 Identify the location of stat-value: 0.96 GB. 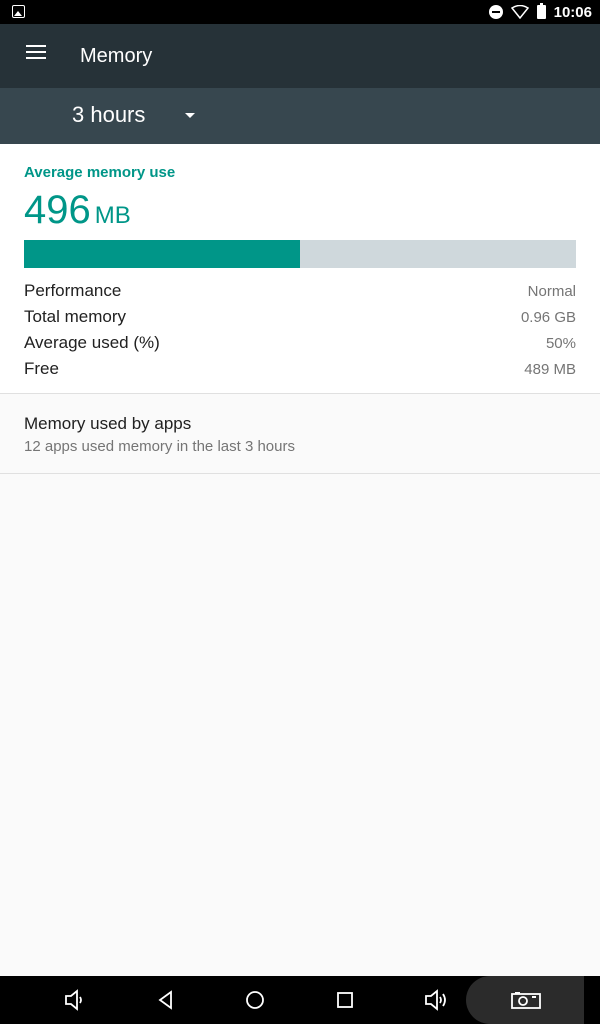
(548, 317).